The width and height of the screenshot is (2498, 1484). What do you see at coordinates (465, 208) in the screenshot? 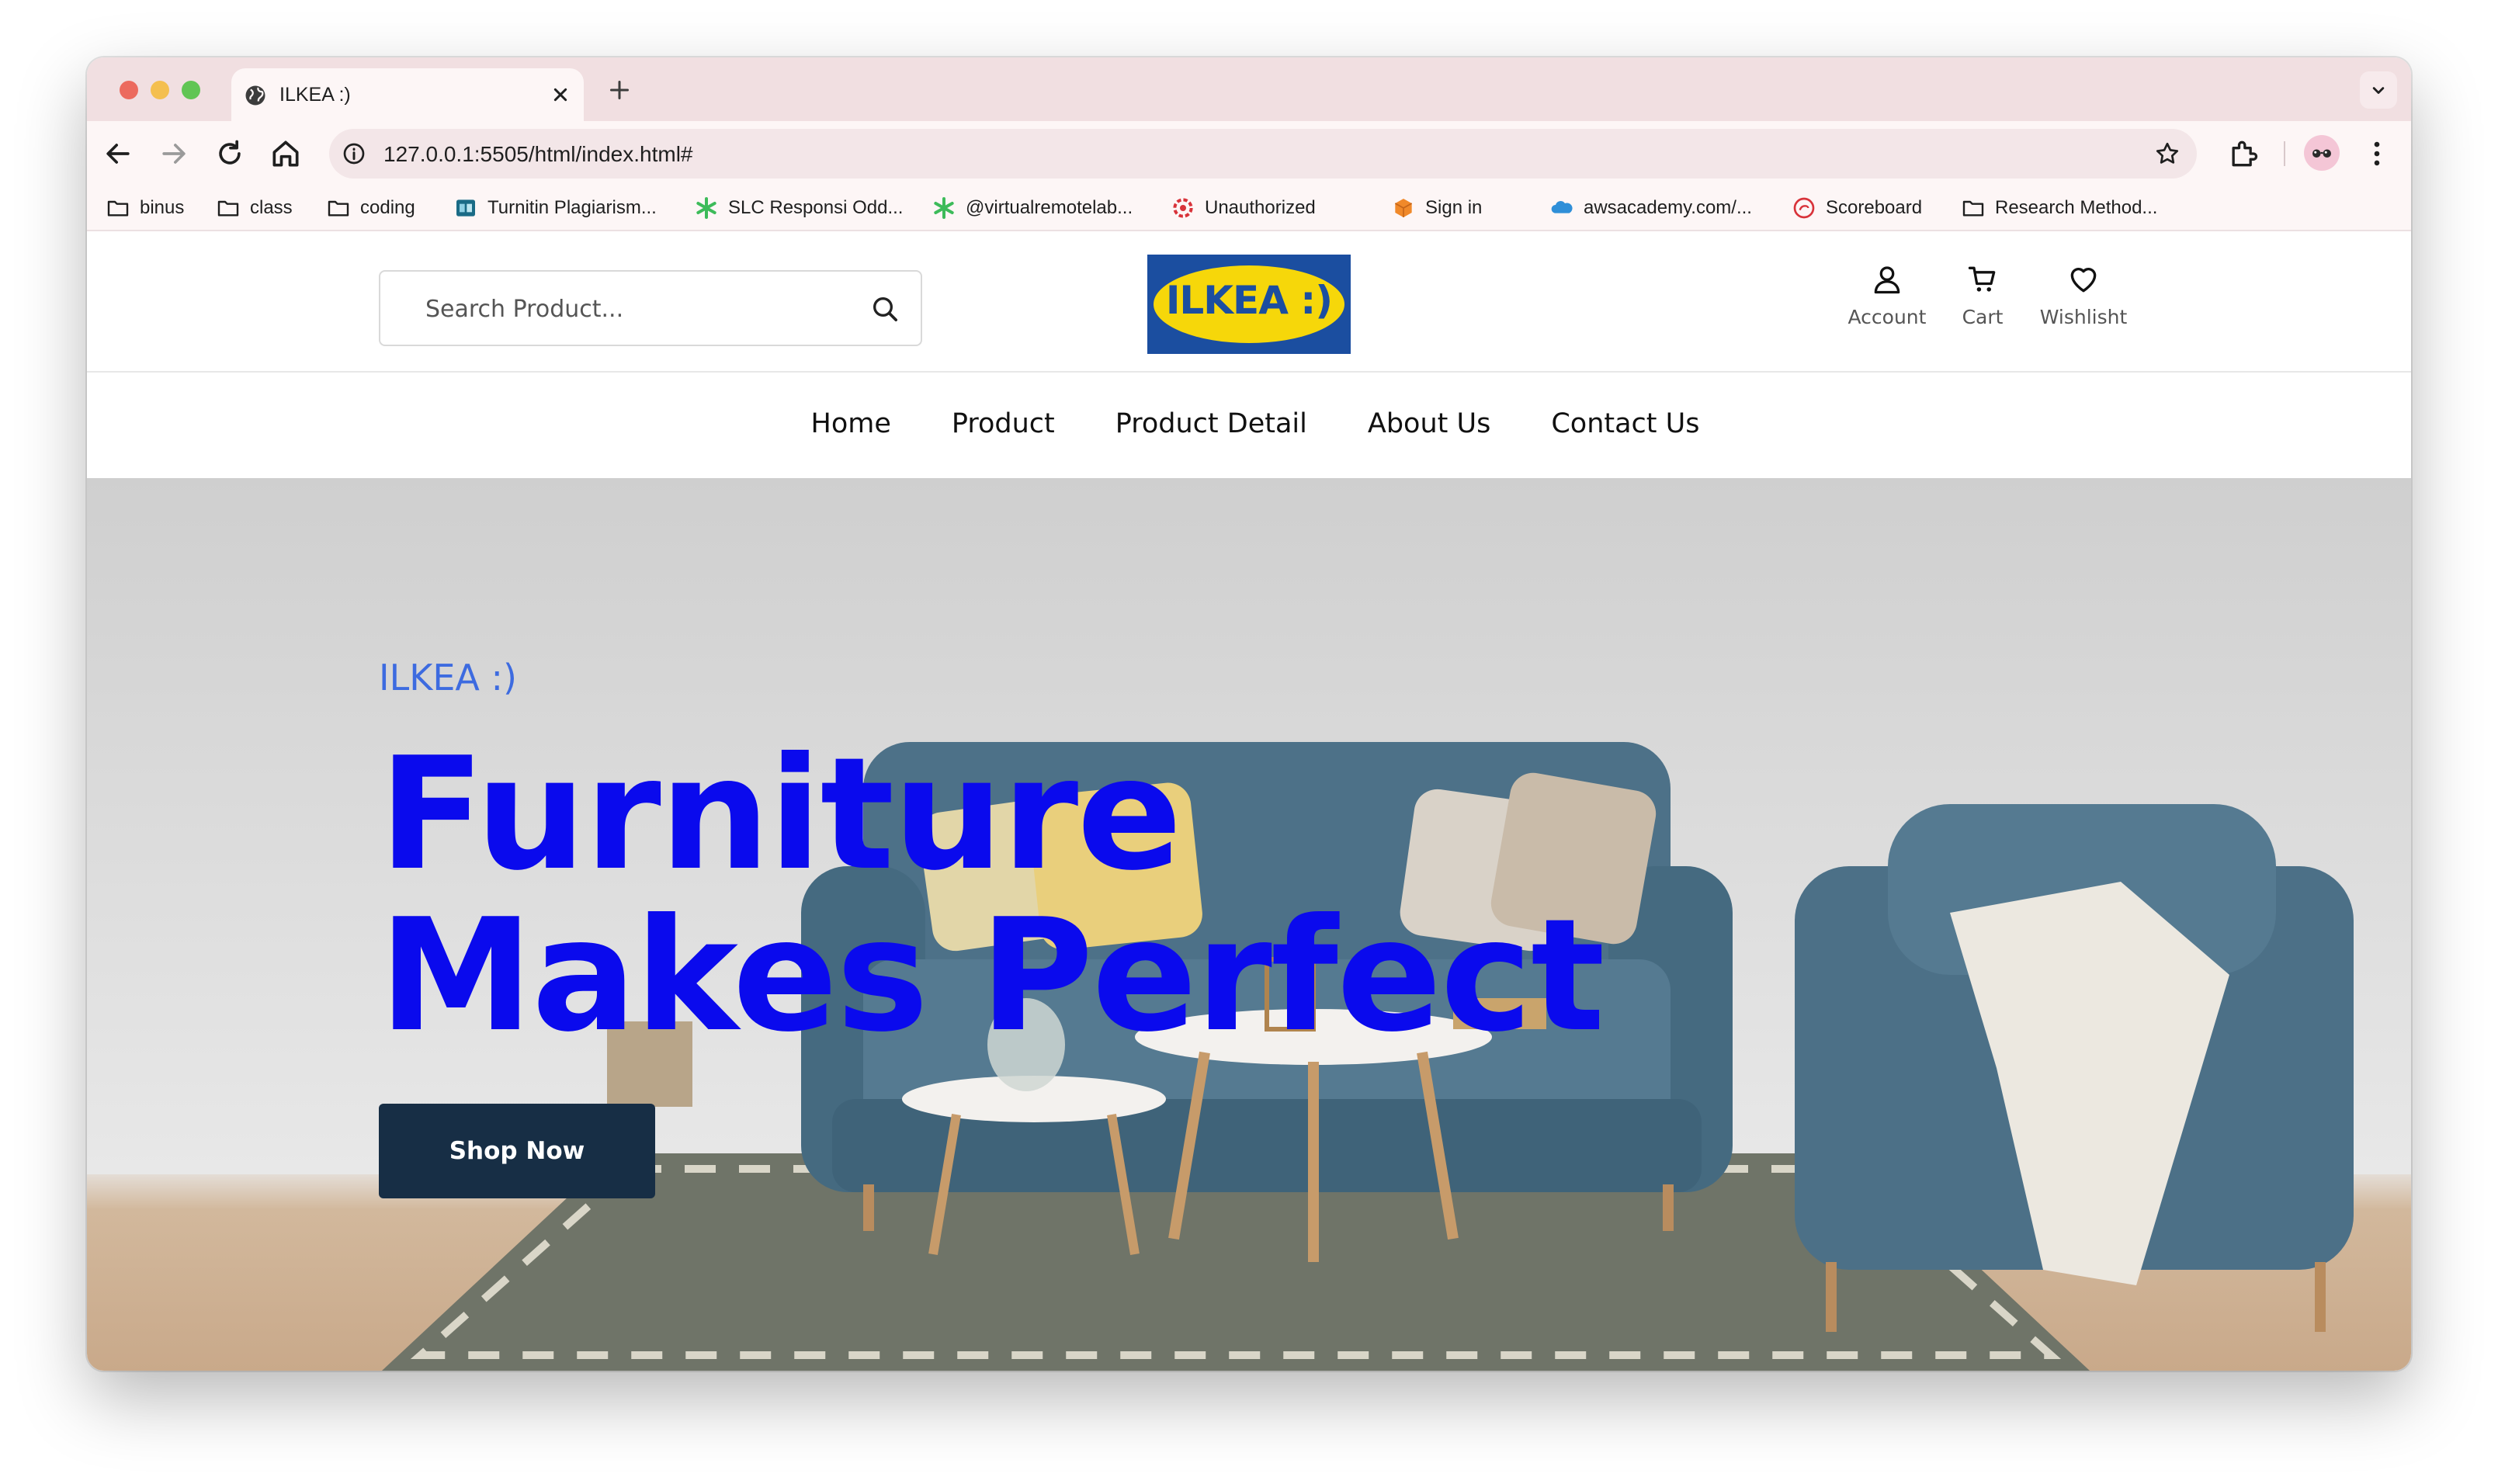
I see `turnitin-icon` at bounding box center [465, 208].